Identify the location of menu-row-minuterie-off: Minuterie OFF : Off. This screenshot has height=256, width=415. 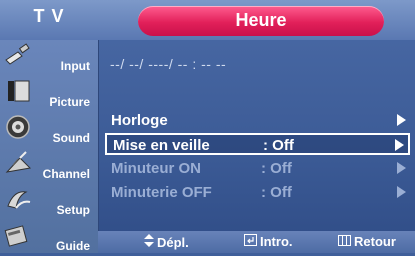
(257, 193).